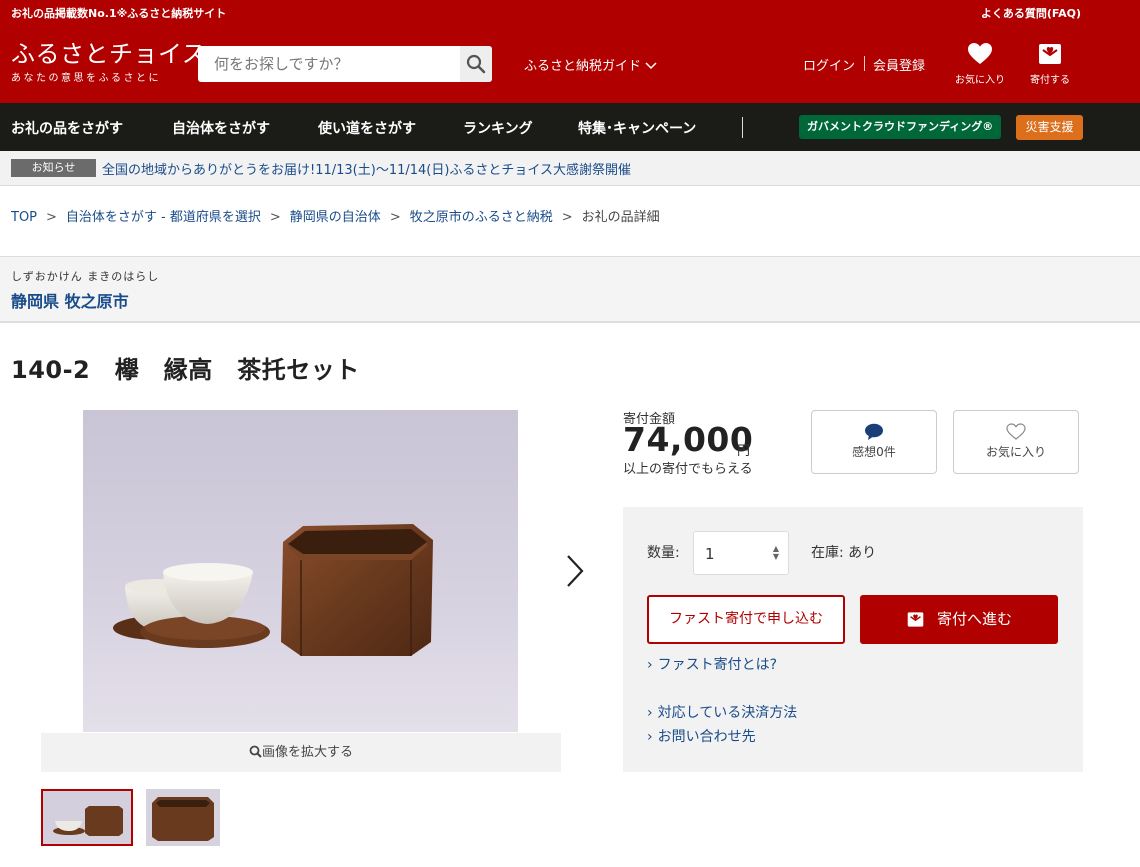 The width and height of the screenshot is (1140, 867). I want to click on top-strip: お礼の品掲載数No.1※ふるさと納税サイト よくある質問(FAQ), so click(570, 12).